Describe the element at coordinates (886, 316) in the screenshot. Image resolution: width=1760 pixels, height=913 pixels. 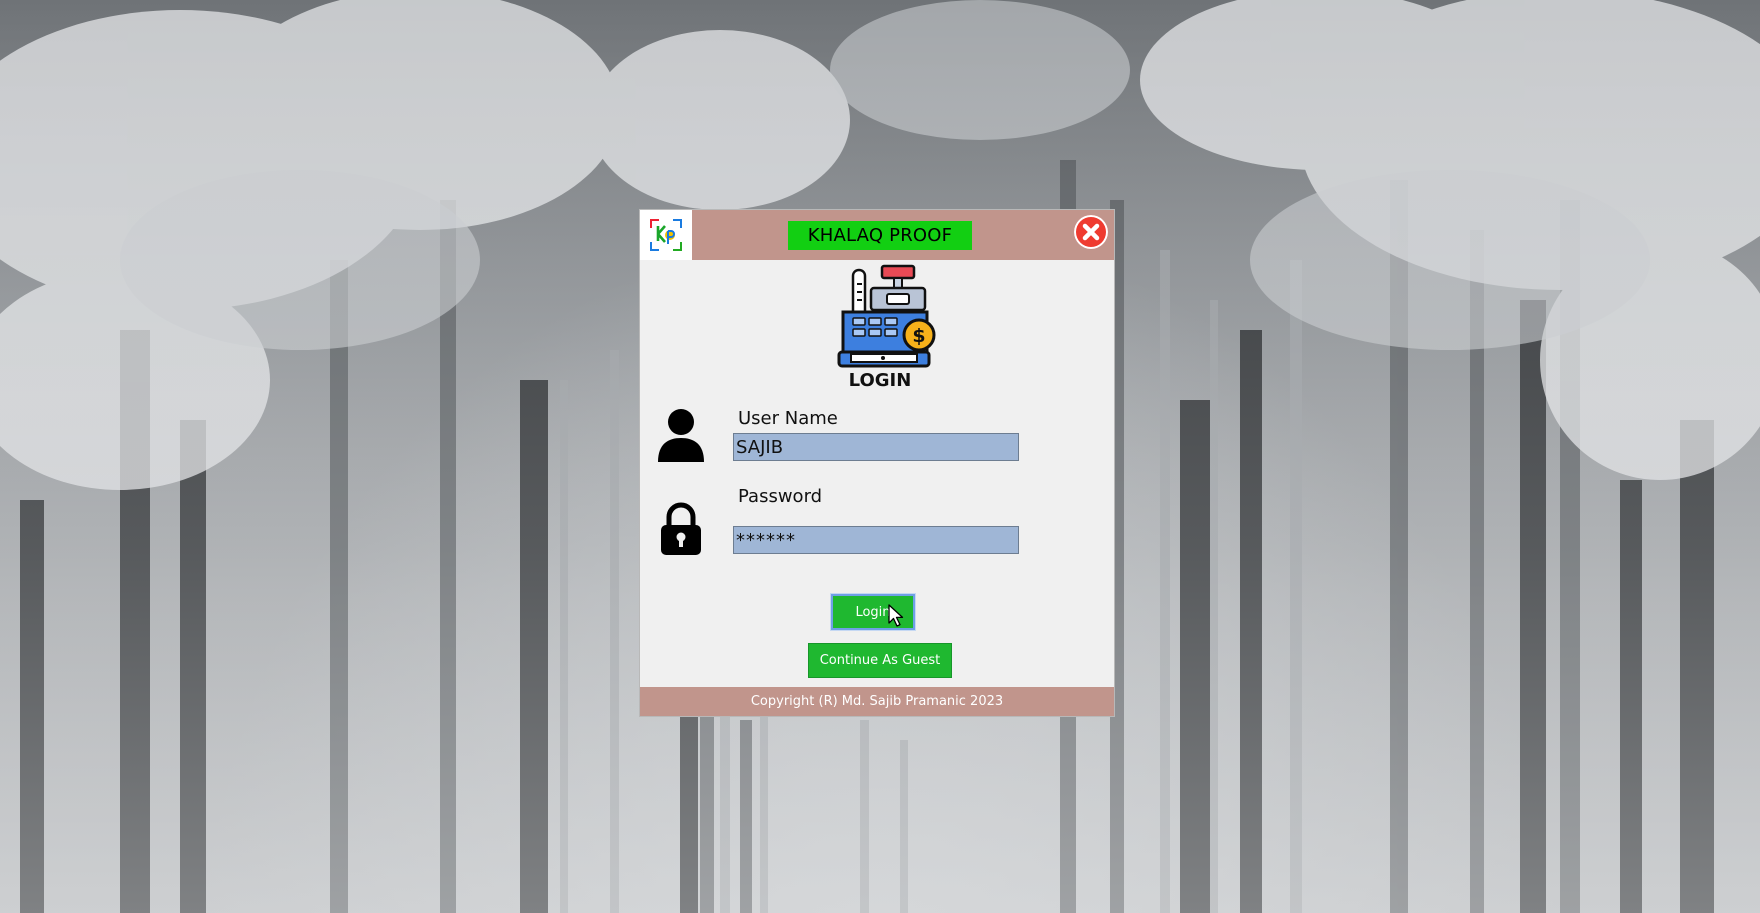
I see `cash-register-icon: $` at that location.